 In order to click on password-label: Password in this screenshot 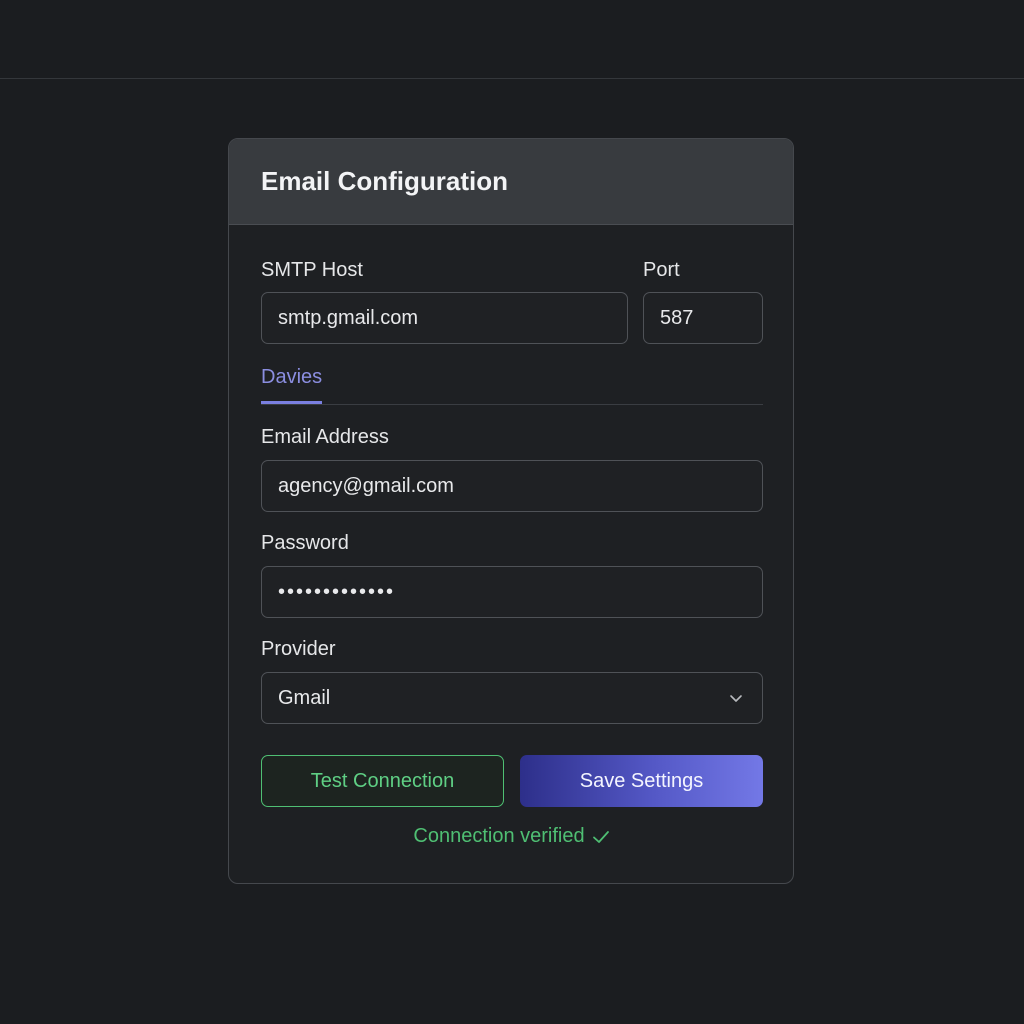, I will do `click(305, 543)`.